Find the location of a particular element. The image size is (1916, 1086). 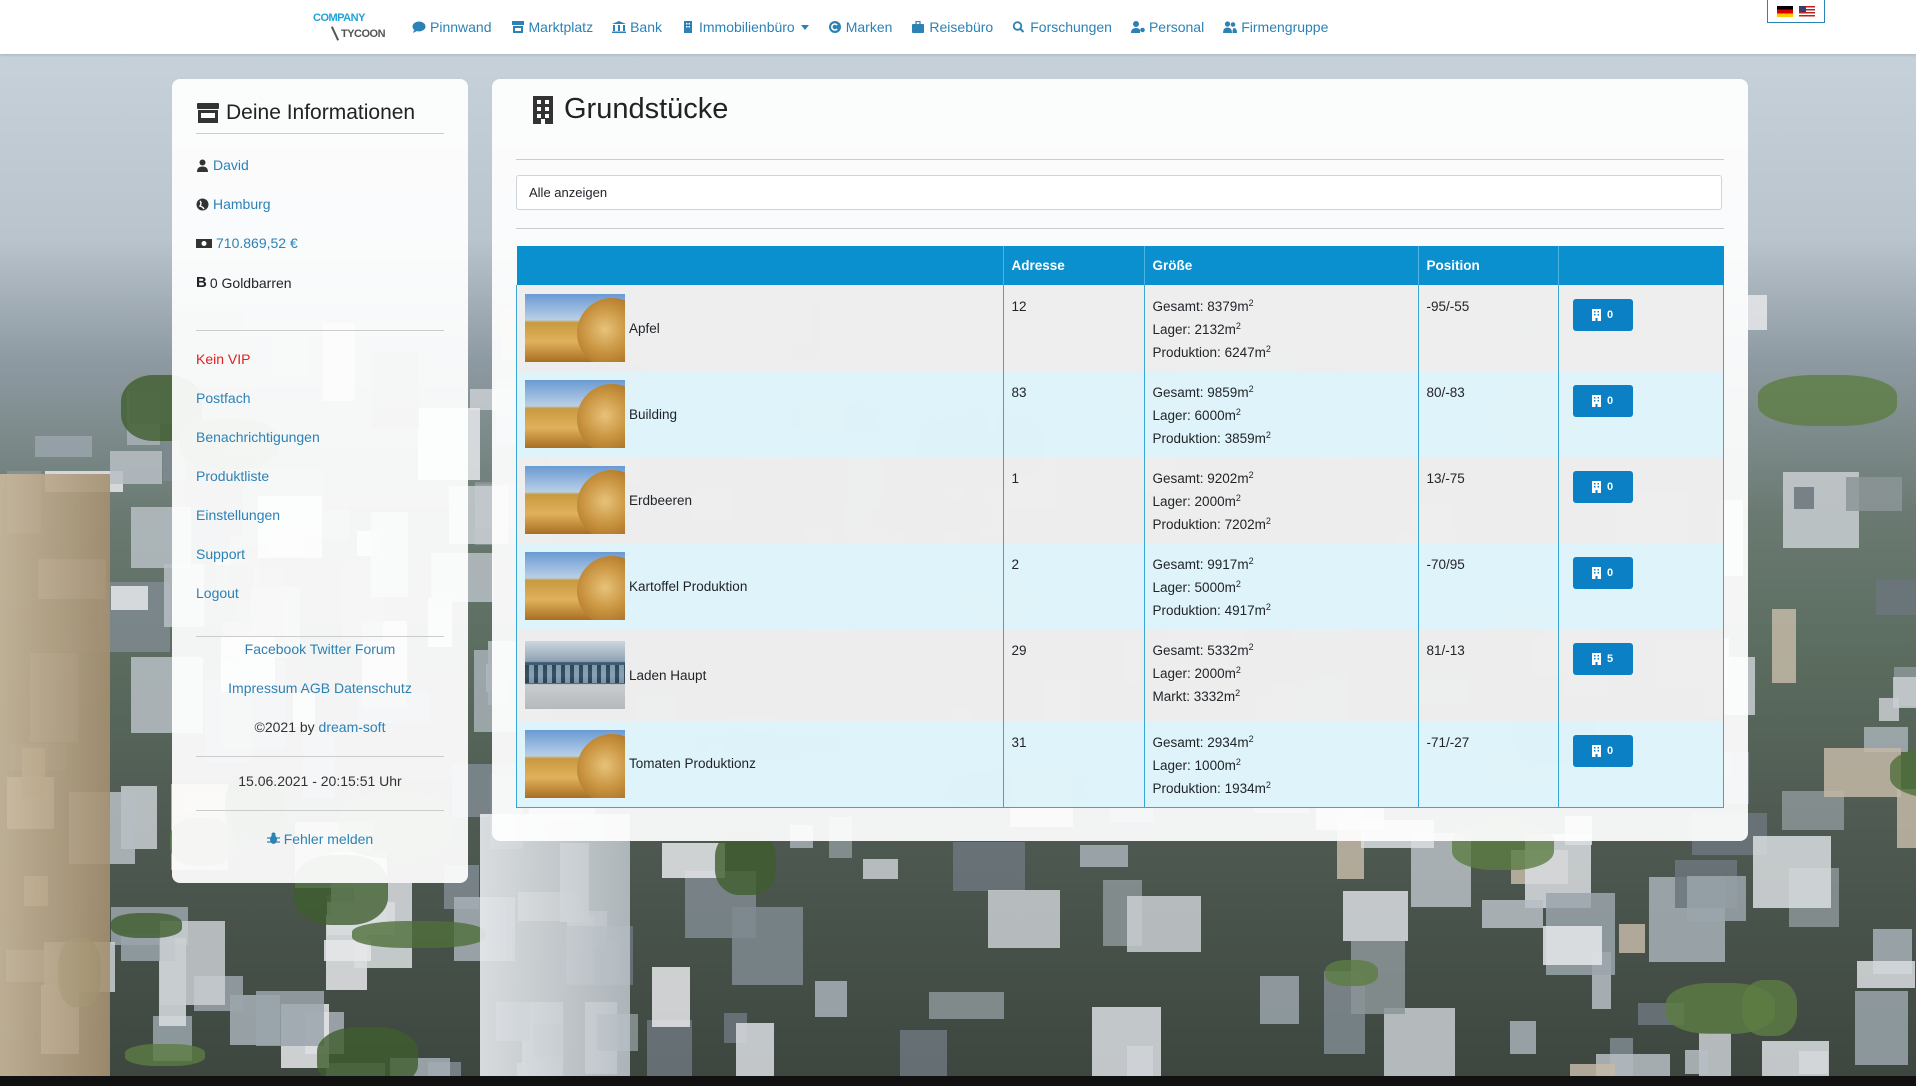

size-line: Lager: 1000m2 is located at coordinates (1281, 765).